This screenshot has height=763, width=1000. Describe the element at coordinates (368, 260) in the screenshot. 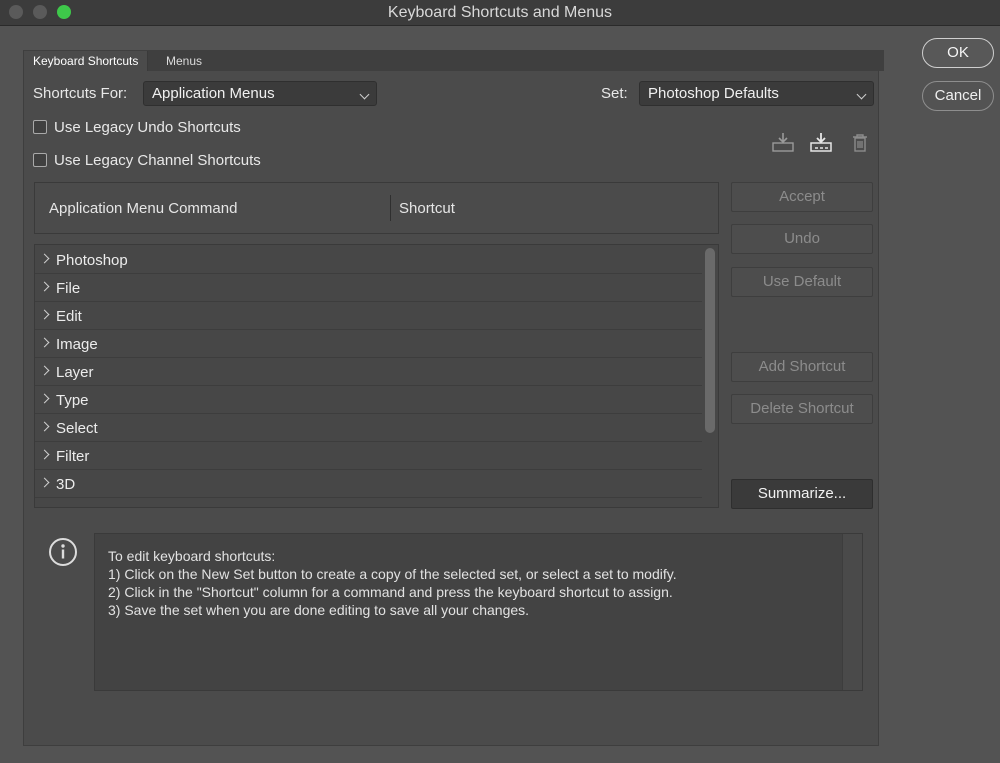

I see `table-row: Photoshop` at that location.